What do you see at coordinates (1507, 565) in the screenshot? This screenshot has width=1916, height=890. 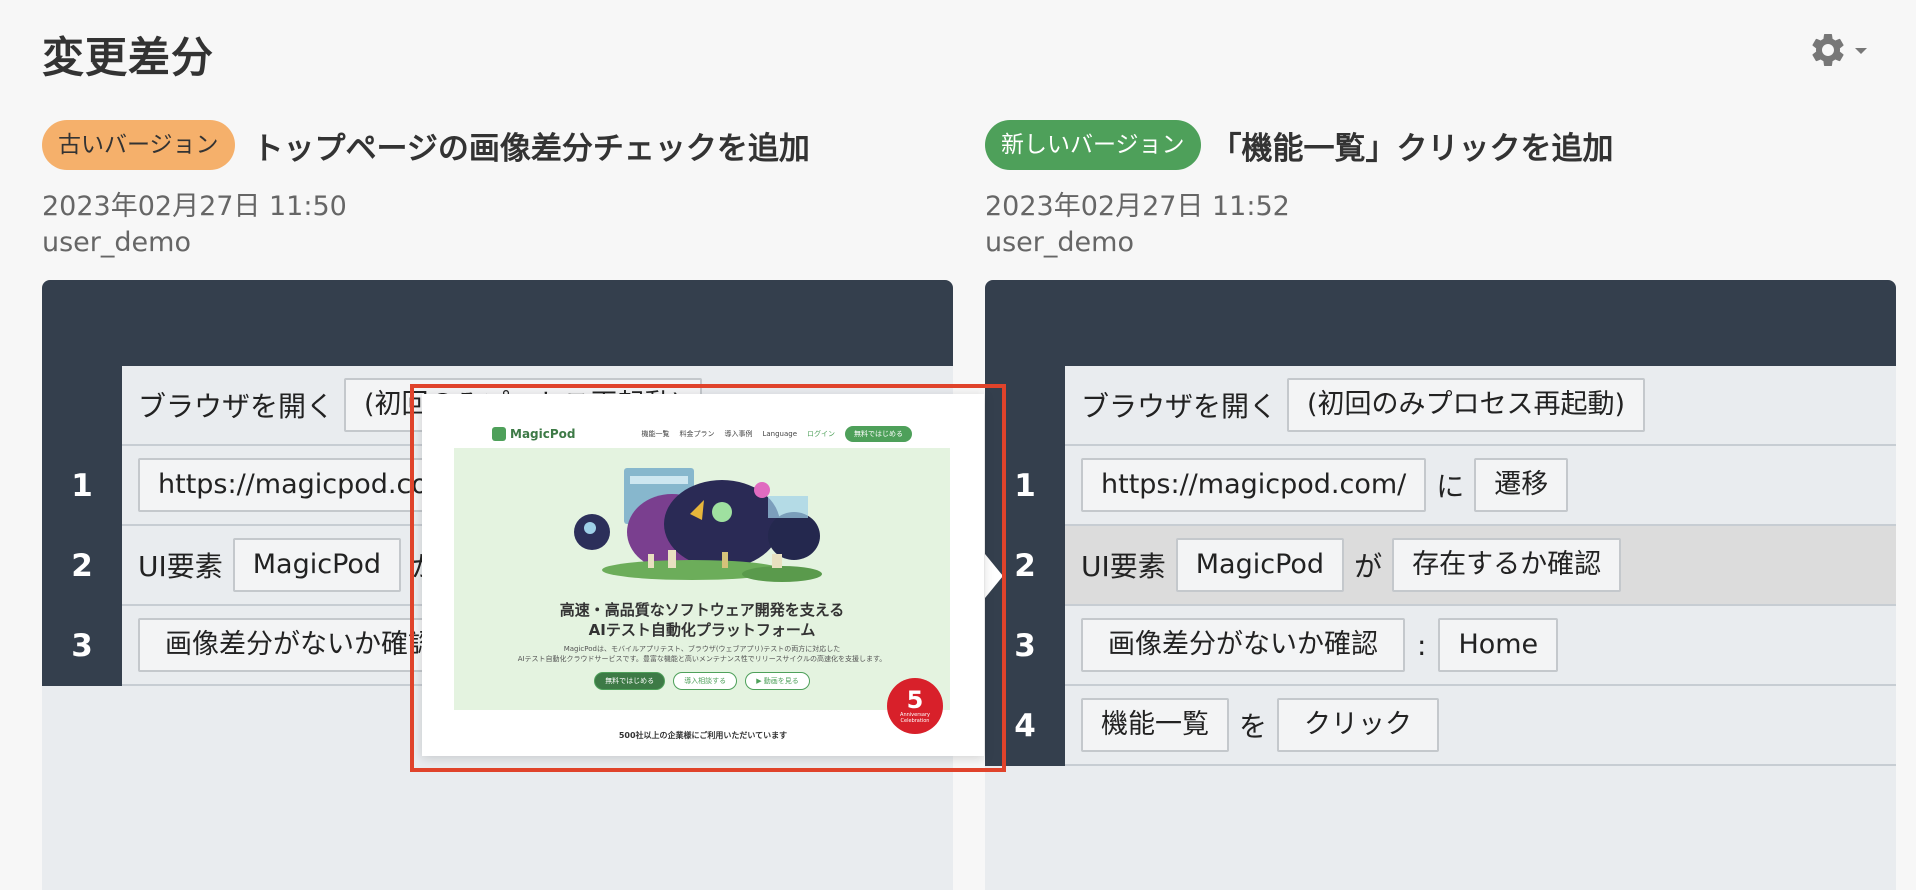 I see `step-action: 存在するか確認` at bounding box center [1507, 565].